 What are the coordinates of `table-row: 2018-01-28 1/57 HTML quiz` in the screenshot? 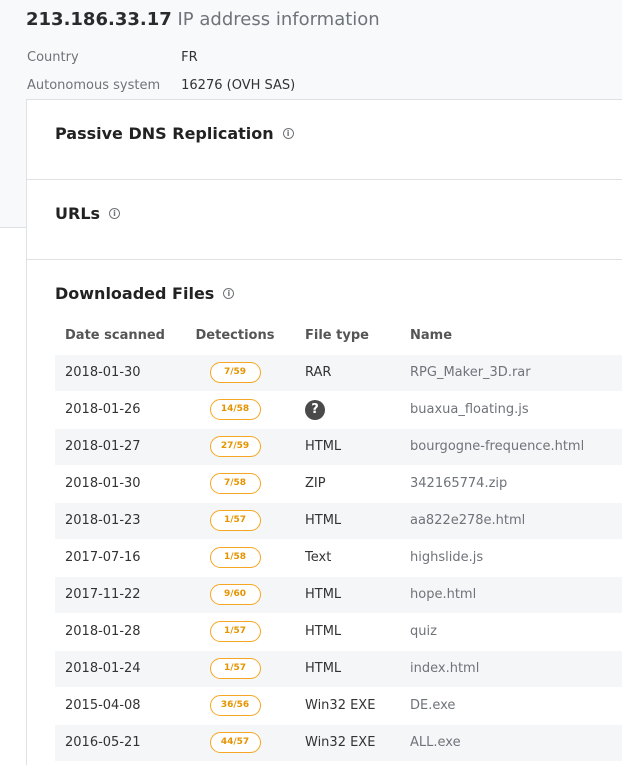 It's located at (338, 631).